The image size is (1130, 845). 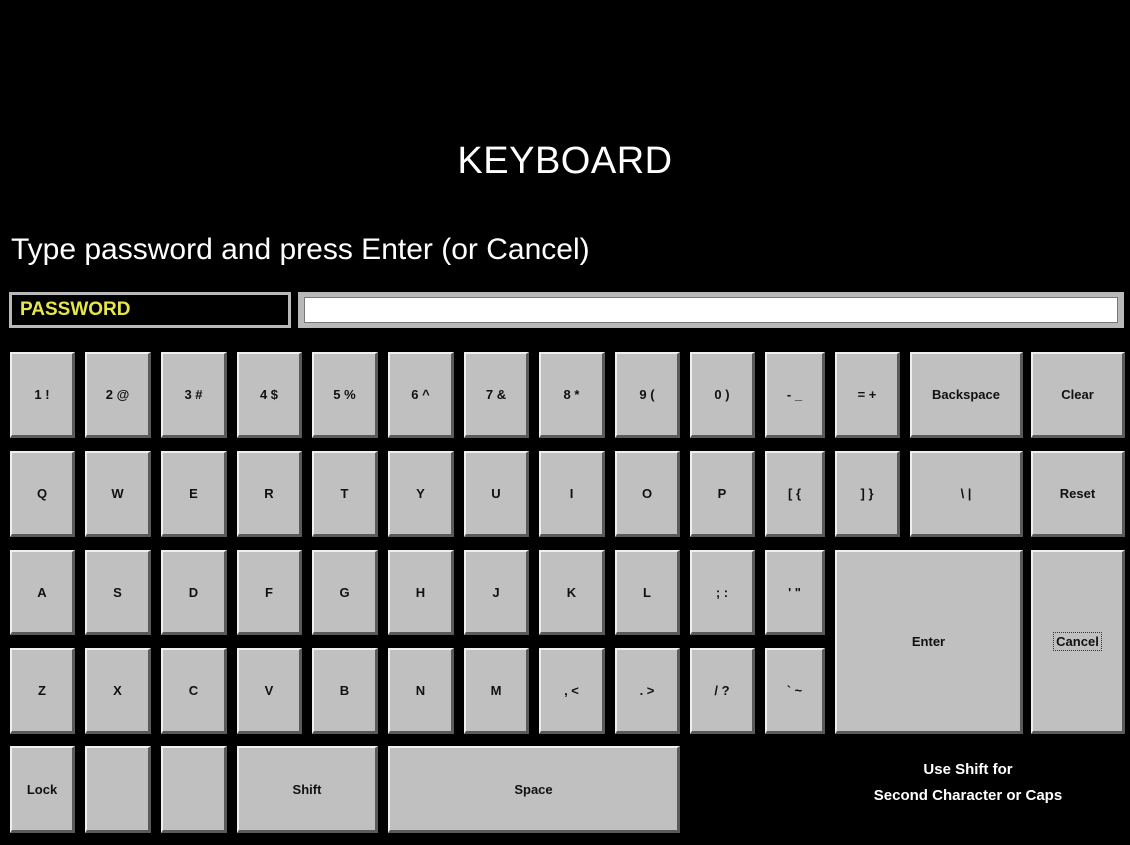 What do you see at coordinates (118, 691) in the screenshot?
I see `key-x: X` at bounding box center [118, 691].